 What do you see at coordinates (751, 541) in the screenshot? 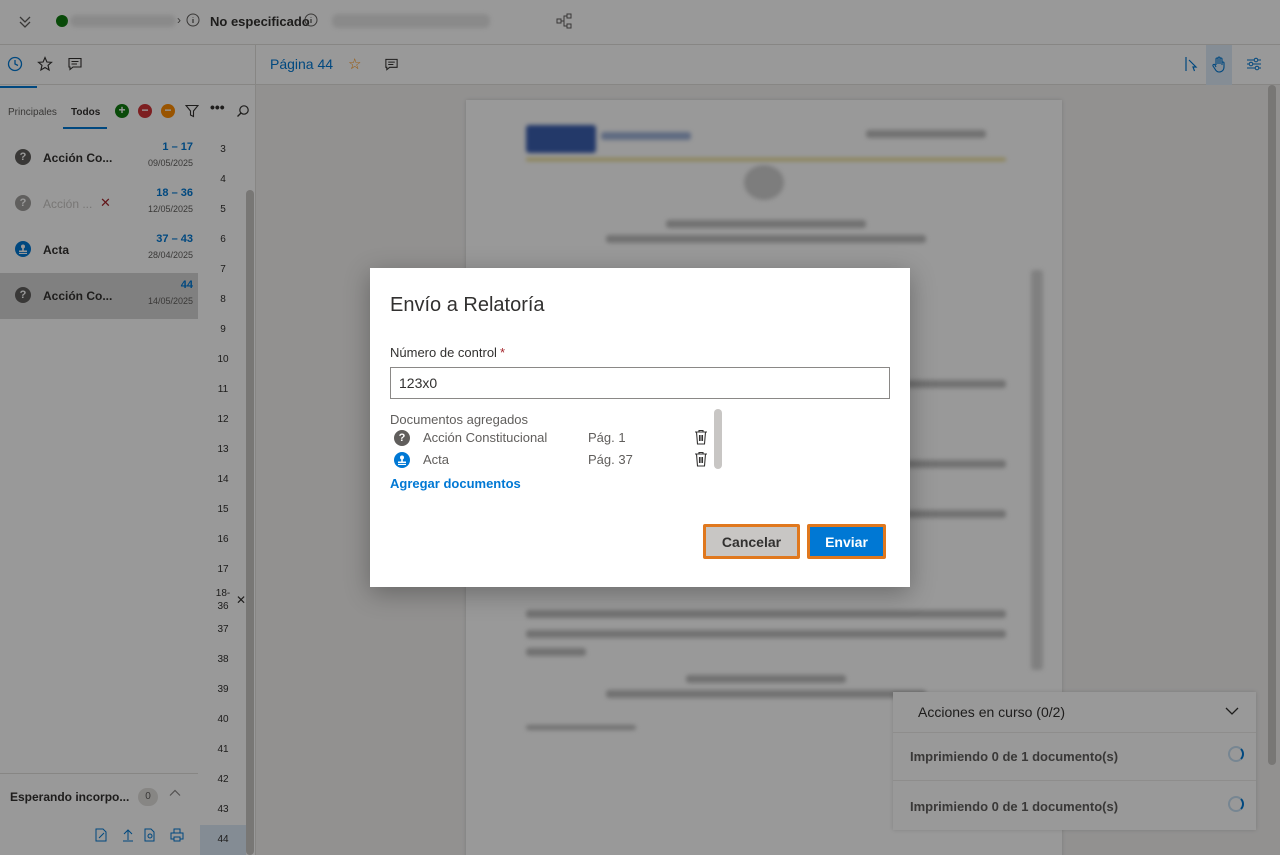
I see `cancel-button: Cancelar` at bounding box center [751, 541].